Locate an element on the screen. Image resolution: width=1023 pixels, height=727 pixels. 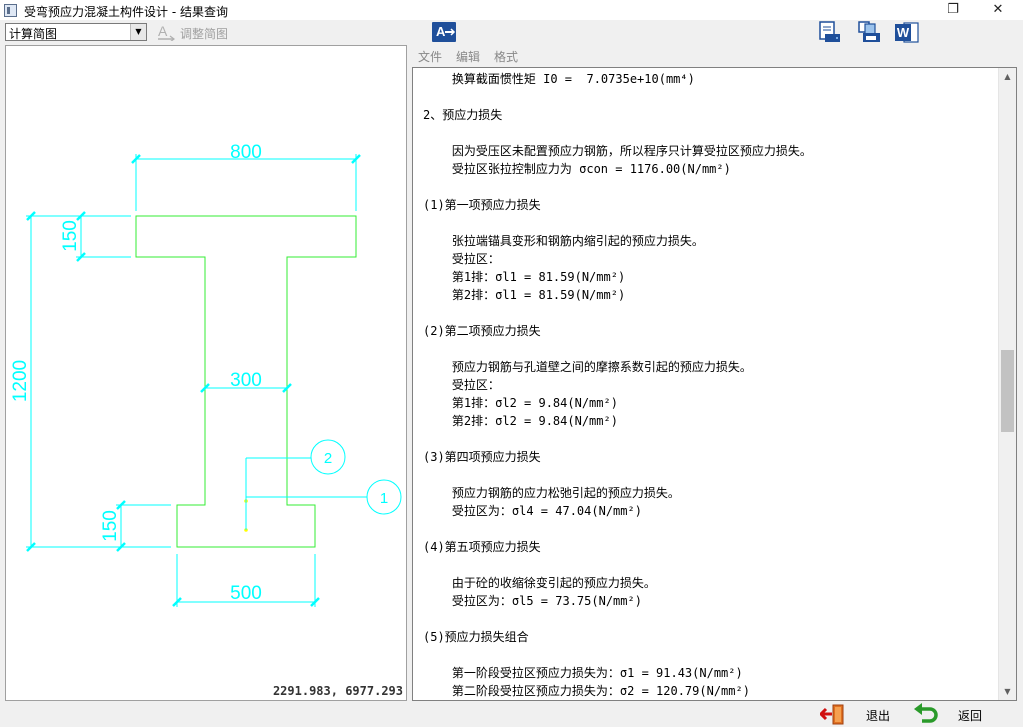
back-label: 返回 is located at coordinates (970, 716).